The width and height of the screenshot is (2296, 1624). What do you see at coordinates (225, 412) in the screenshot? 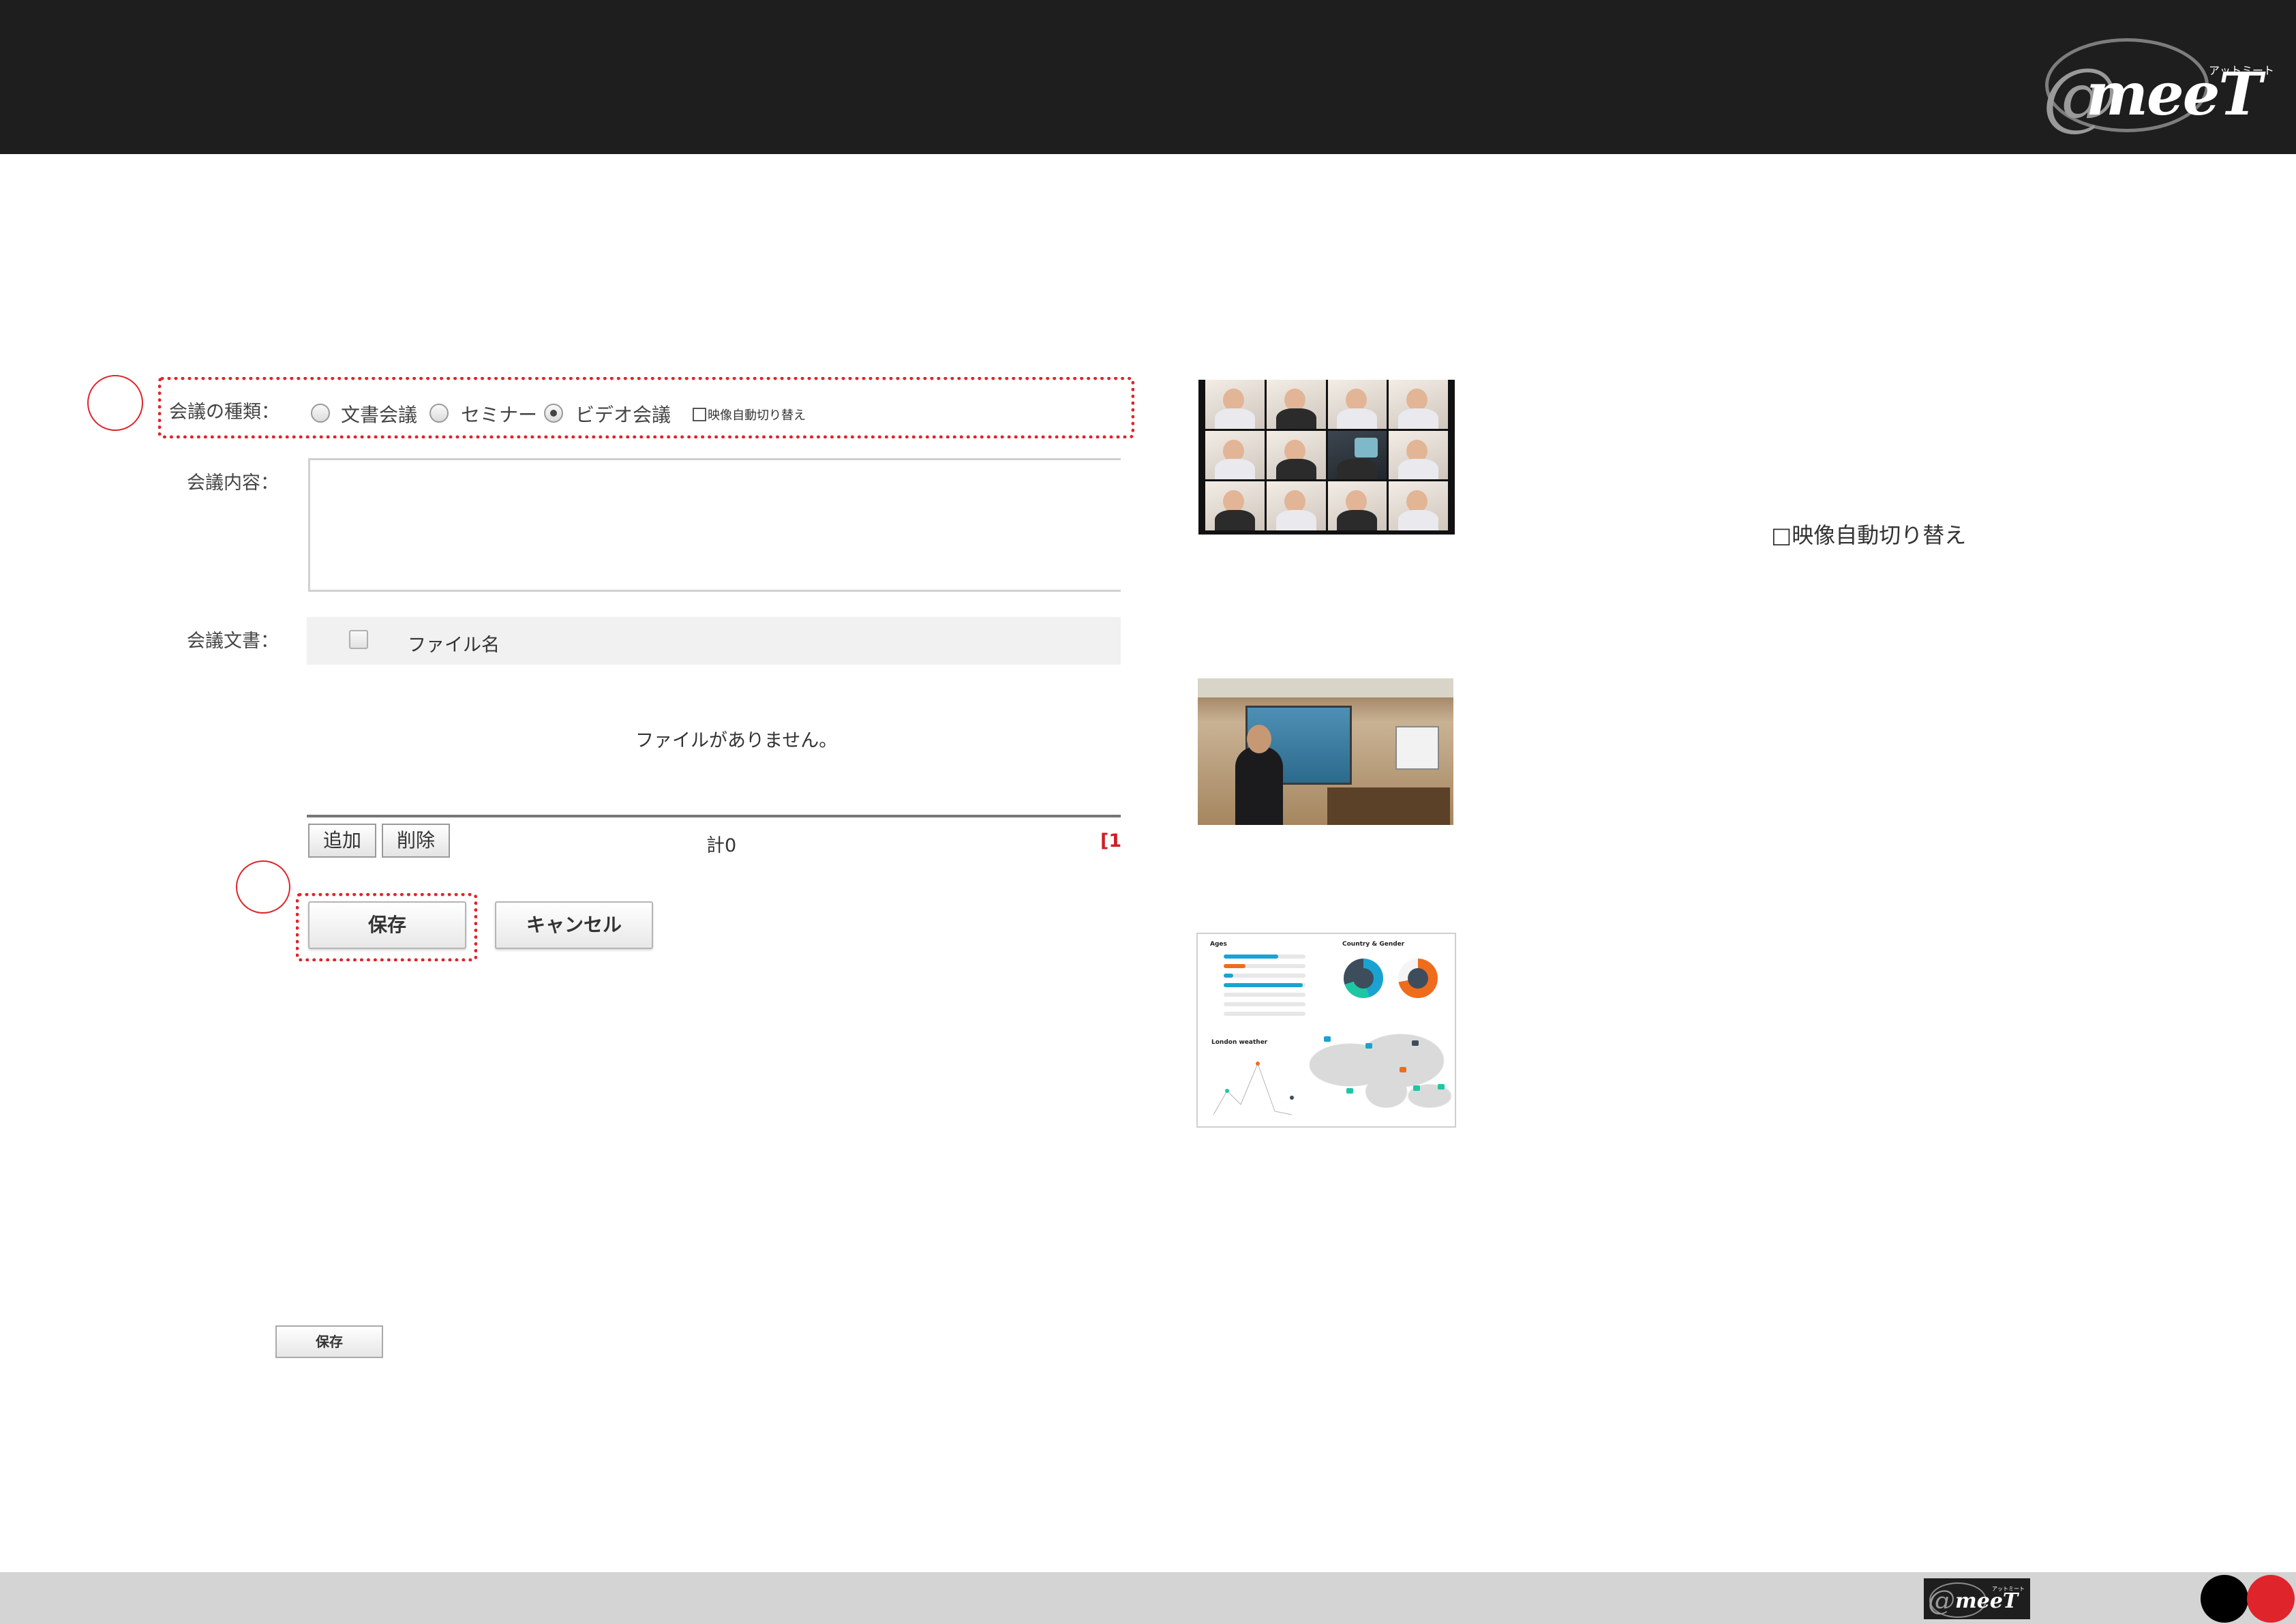
I see `meeting-type-label: 会議の種類：` at bounding box center [225, 412].